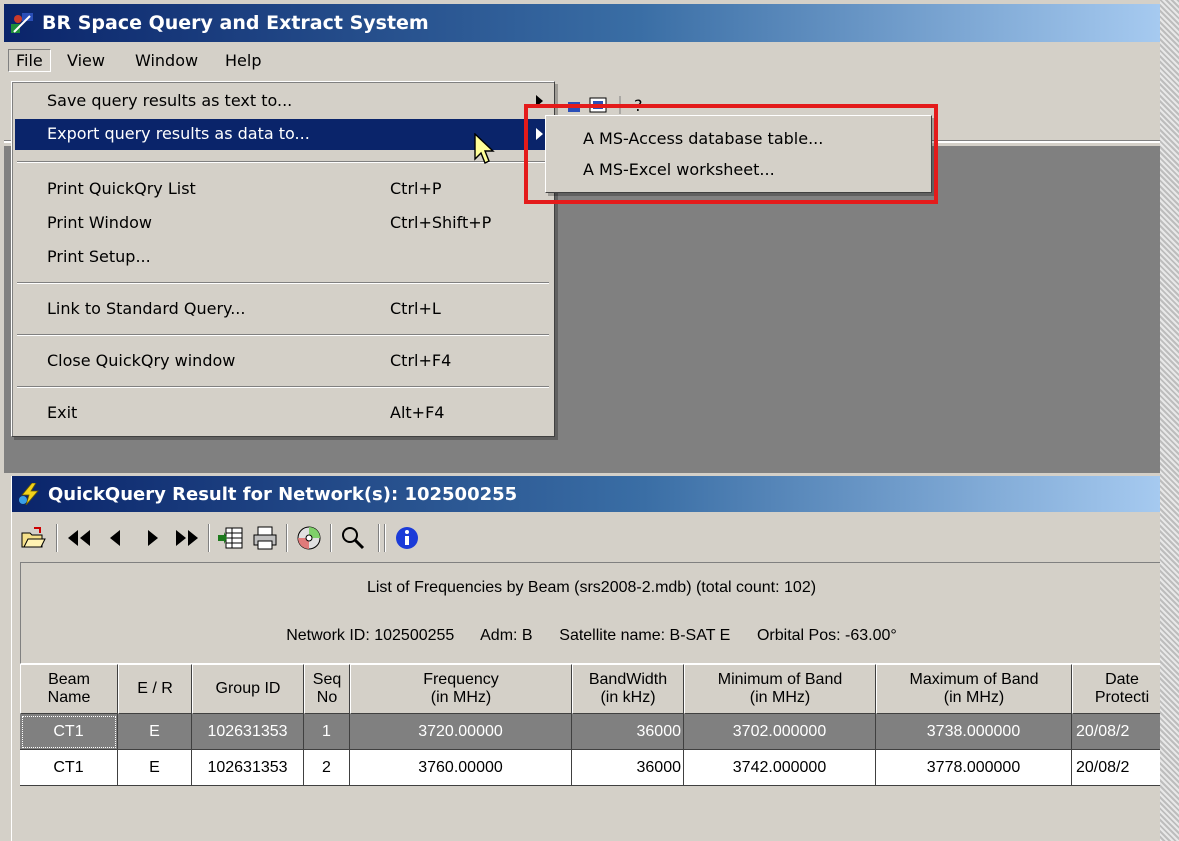 This screenshot has width=1179, height=841. I want to click on menu-item-label: Print QuickQry List, so click(121, 188).